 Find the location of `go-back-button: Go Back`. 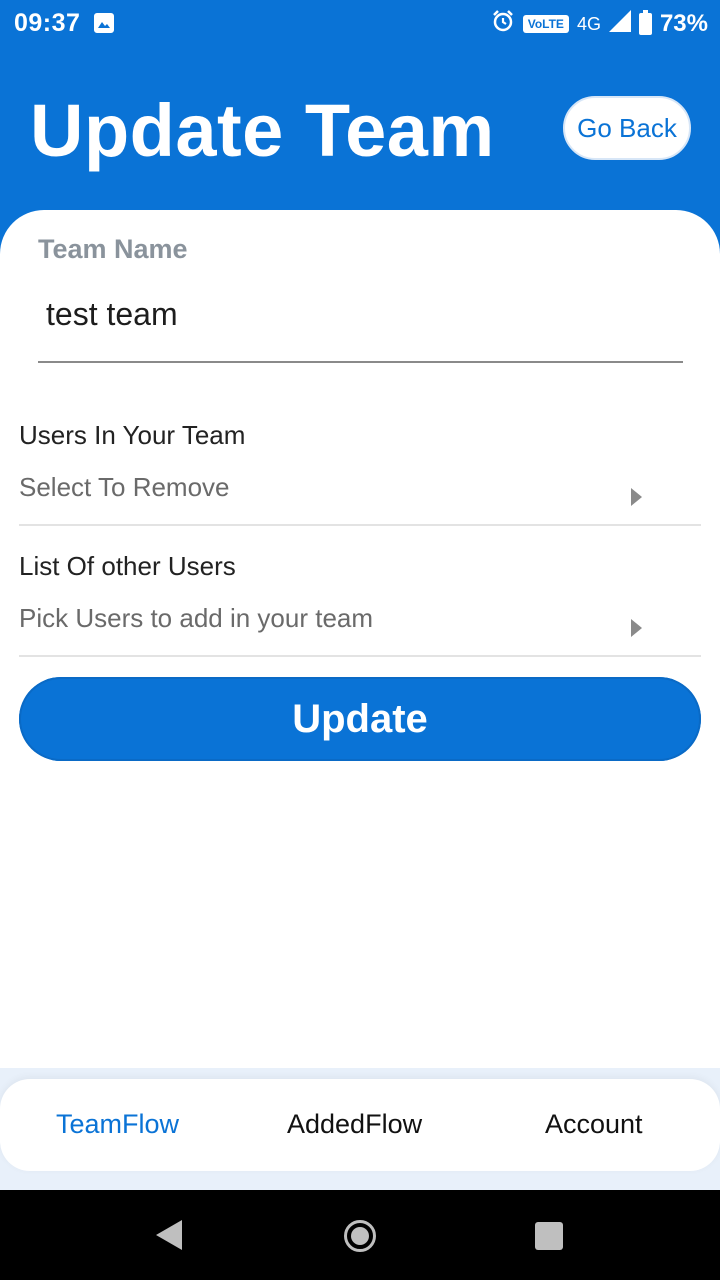

go-back-button: Go Back is located at coordinates (627, 128).